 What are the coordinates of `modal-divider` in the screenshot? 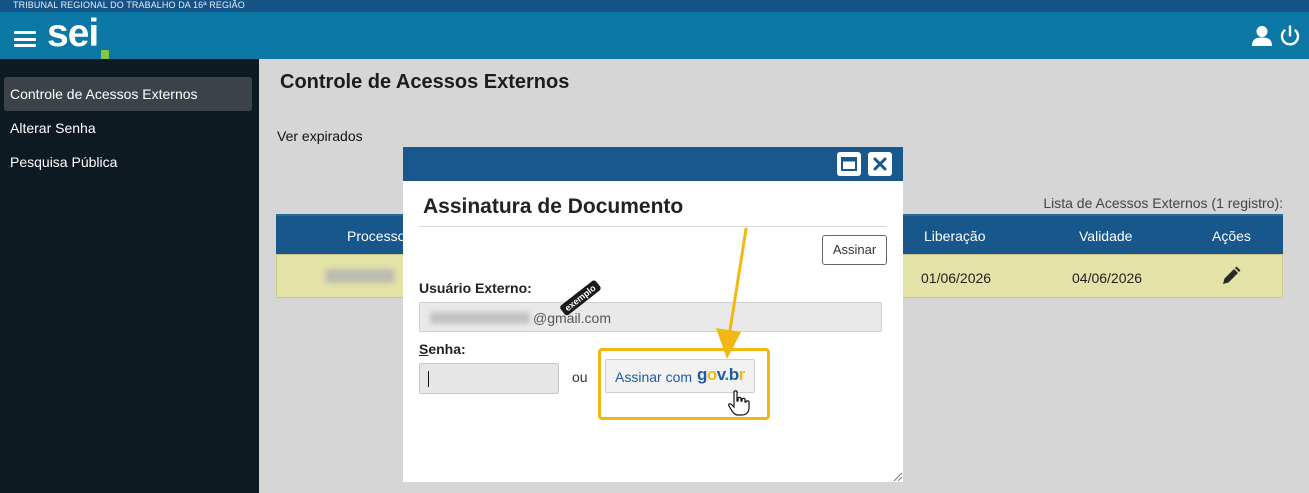 It's located at (653, 226).